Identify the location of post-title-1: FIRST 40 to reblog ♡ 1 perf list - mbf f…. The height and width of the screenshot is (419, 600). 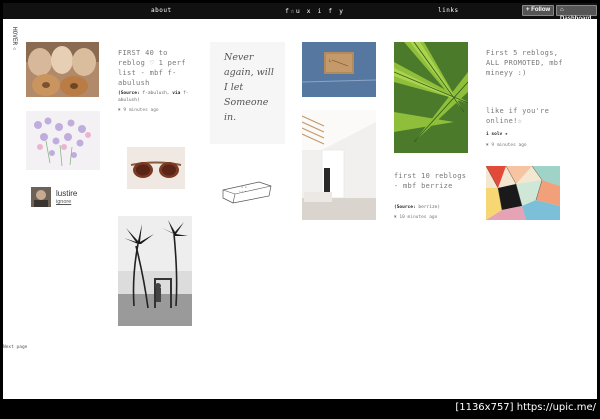
(158, 68).